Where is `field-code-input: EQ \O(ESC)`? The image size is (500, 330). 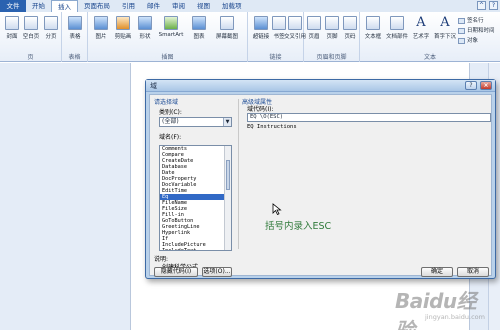 field-code-input: EQ \O(ESC) is located at coordinates (369, 117).